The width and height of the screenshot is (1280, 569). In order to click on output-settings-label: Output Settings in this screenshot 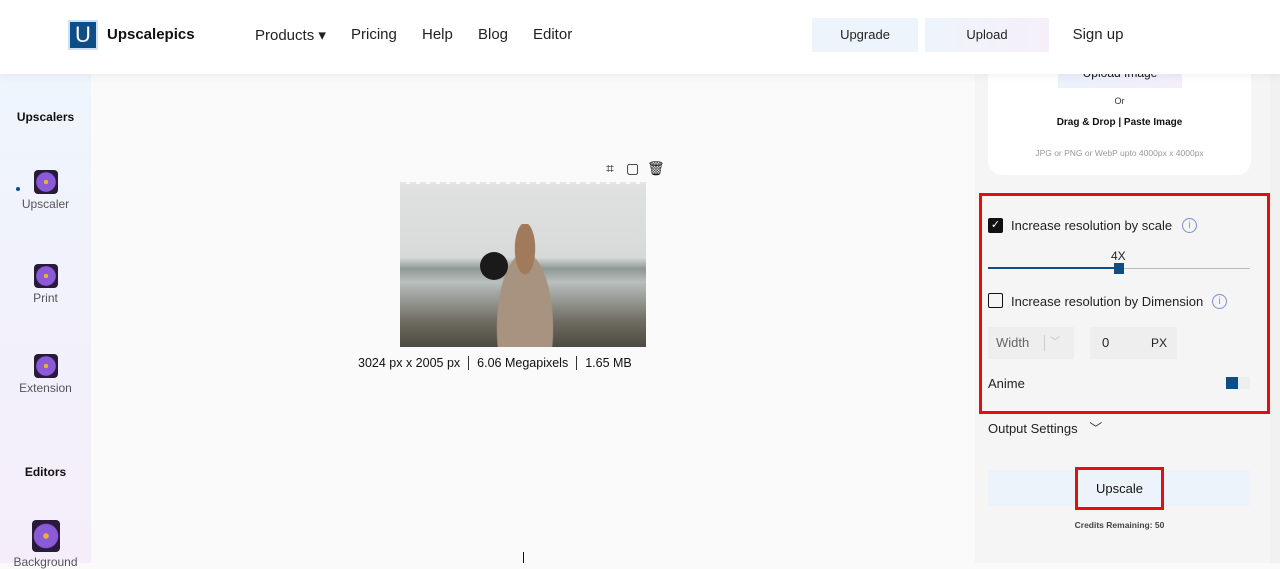, I will do `click(1033, 428)`.